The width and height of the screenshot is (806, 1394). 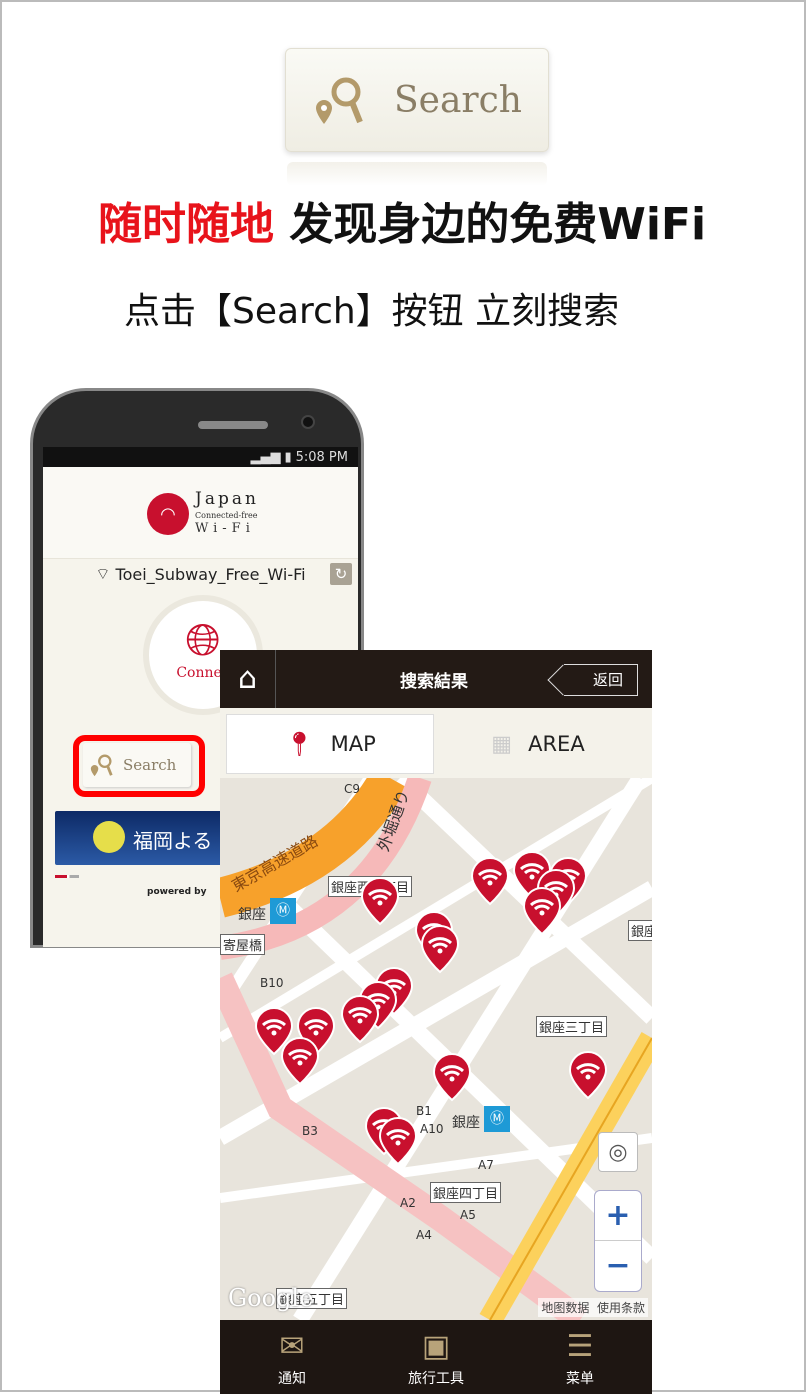 What do you see at coordinates (466, 1192) in the screenshot?
I see `map-label: 銀座四丁目` at bounding box center [466, 1192].